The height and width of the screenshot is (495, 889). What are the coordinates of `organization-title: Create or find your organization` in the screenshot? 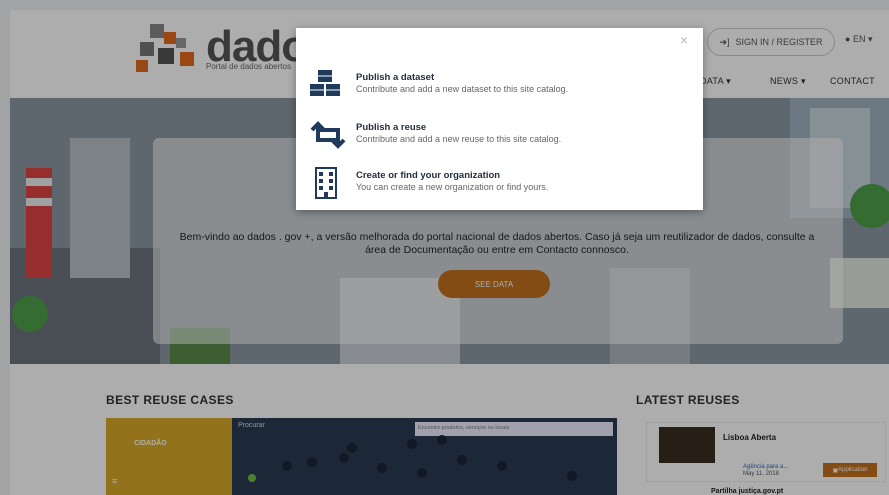 It's located at (428, 175).